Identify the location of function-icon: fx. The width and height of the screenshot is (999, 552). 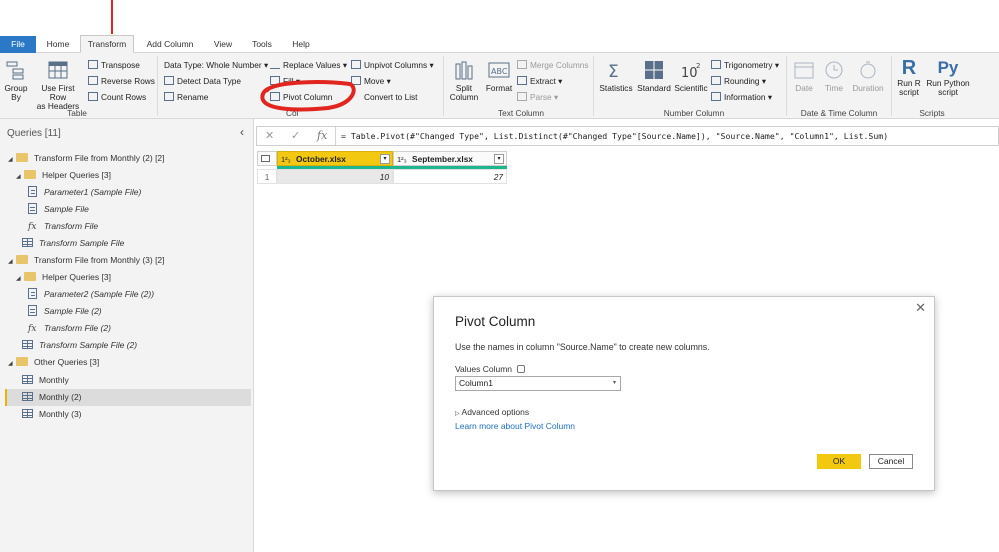
(32, 227).